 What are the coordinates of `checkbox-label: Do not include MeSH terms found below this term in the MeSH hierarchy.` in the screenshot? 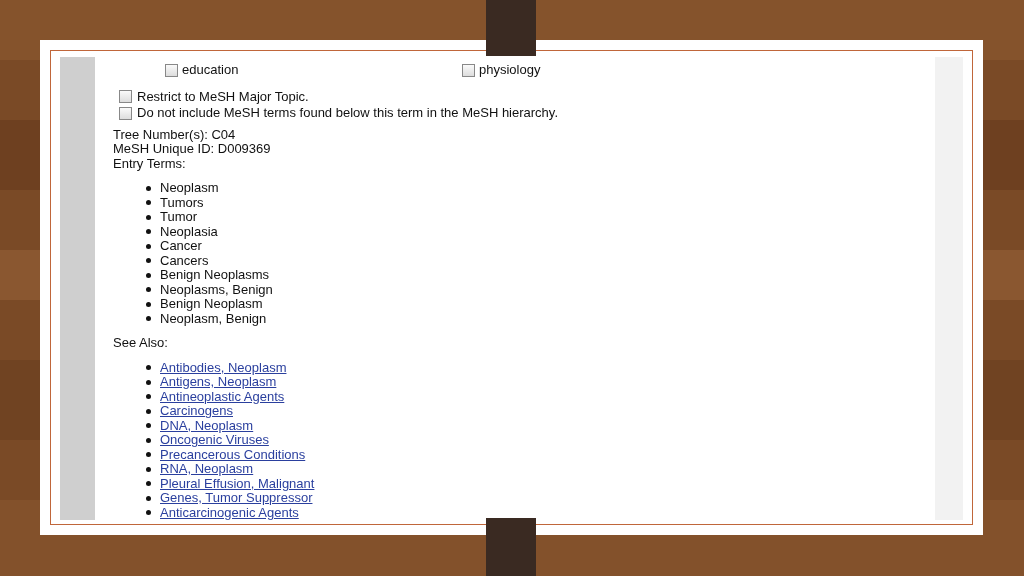 It's located at (347, 113).